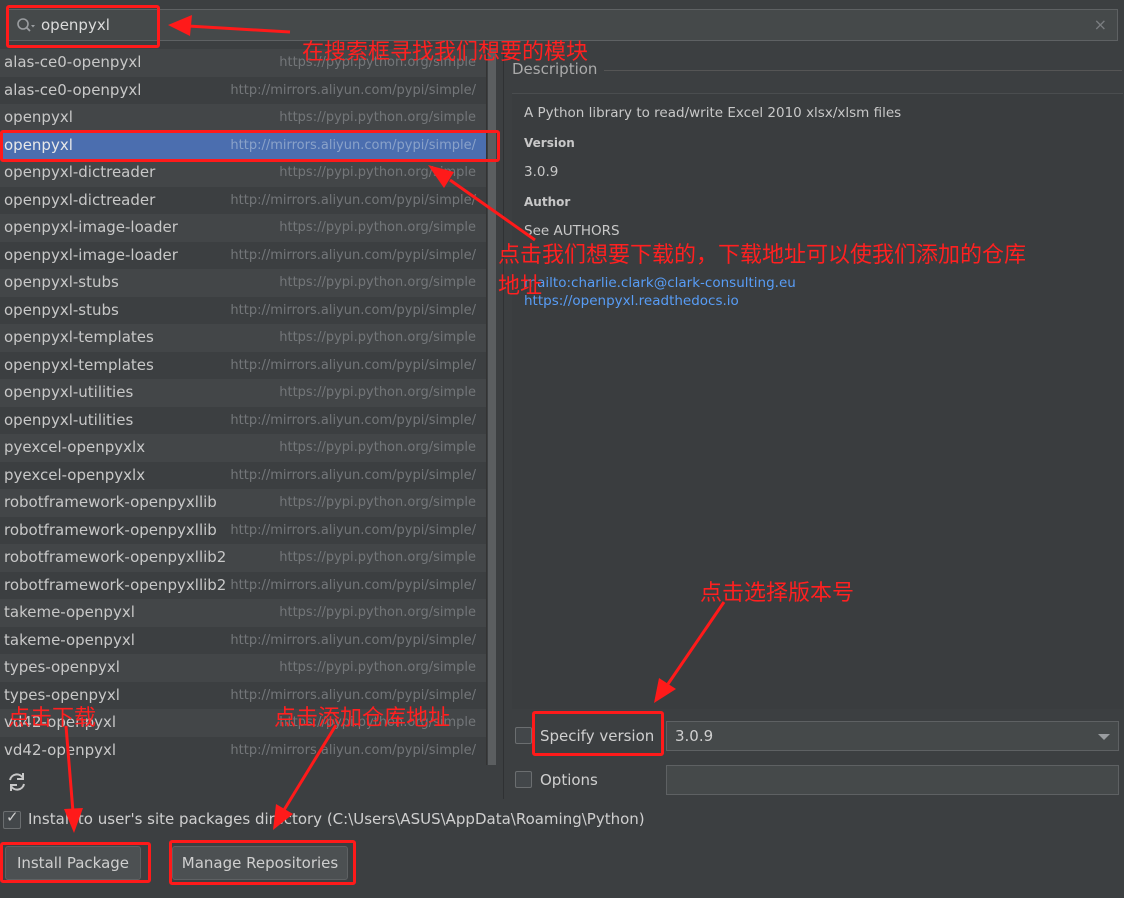 The width and height of the screenshot is (1124, 898). I want to click on annotation-install: 点击下载, so click(52, 718).